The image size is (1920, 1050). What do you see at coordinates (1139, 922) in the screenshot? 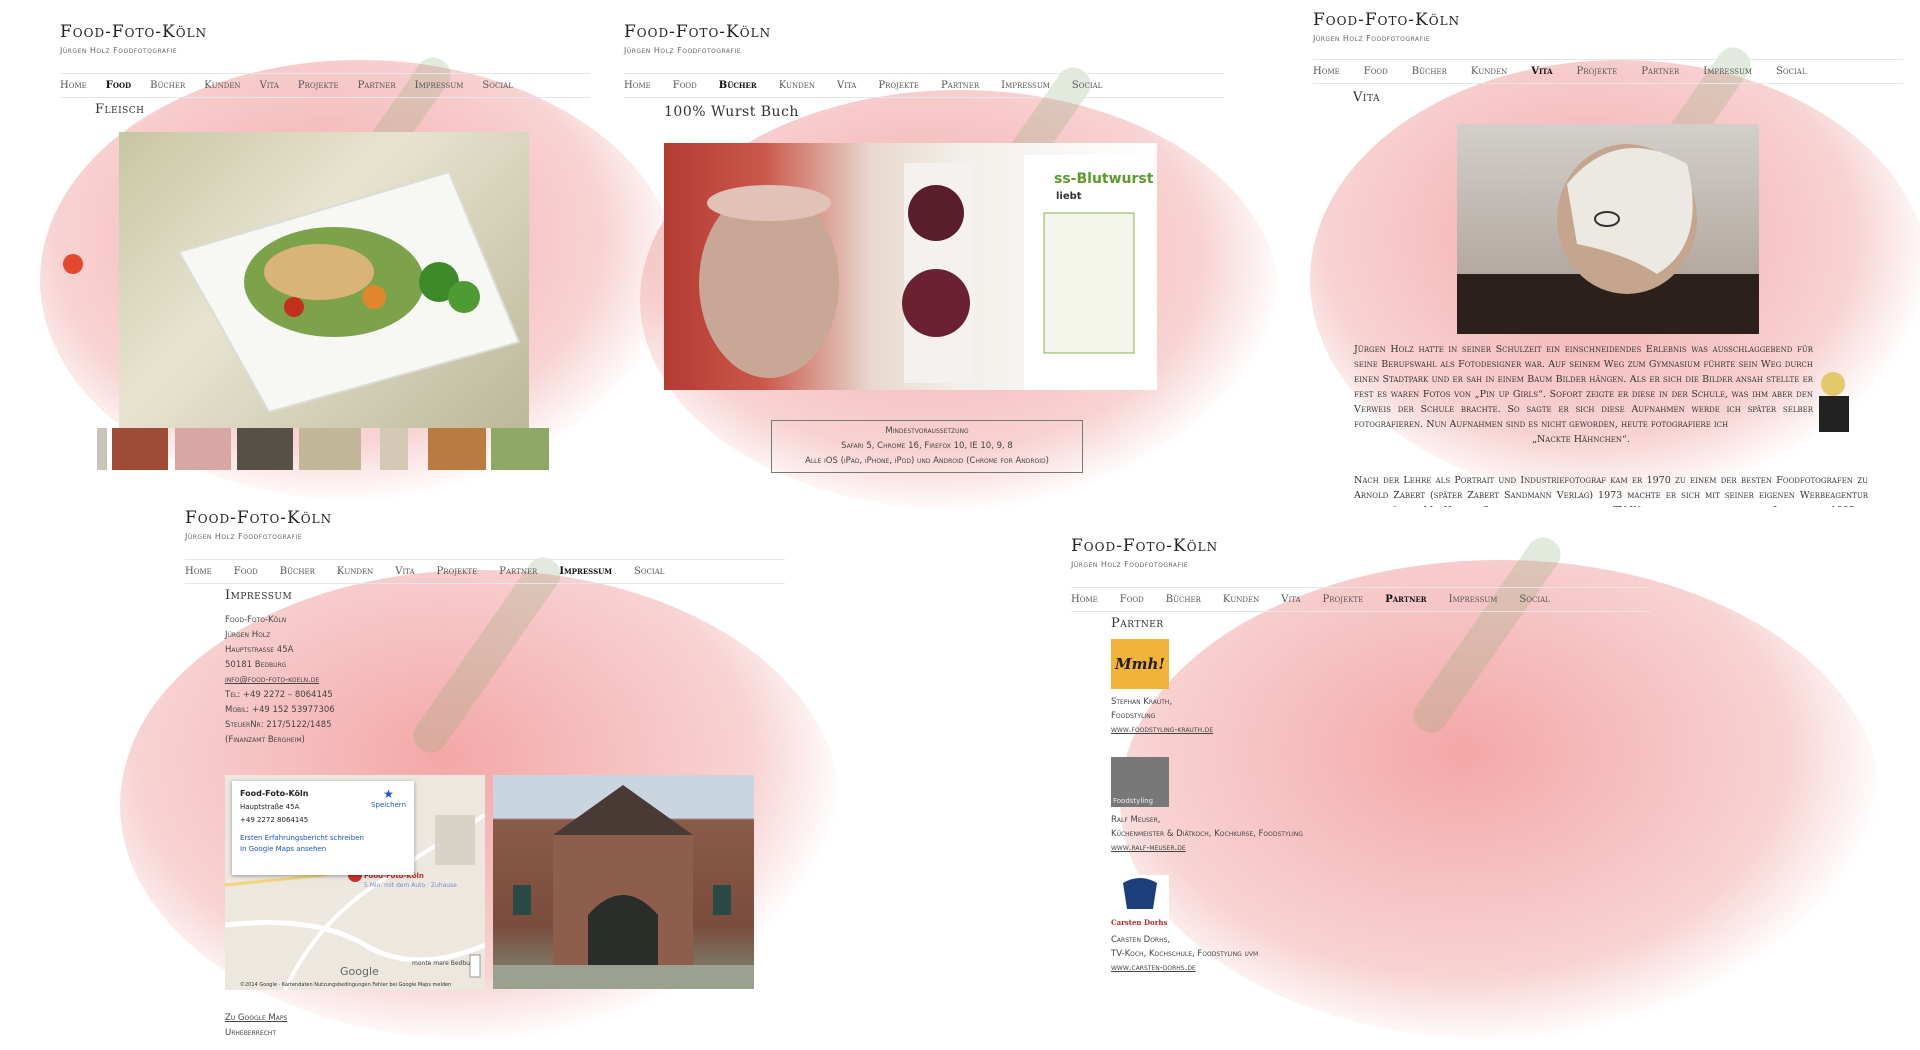
I see `partner-logo-text: Carsten Dorhs` at bounding box center [1139, 922].